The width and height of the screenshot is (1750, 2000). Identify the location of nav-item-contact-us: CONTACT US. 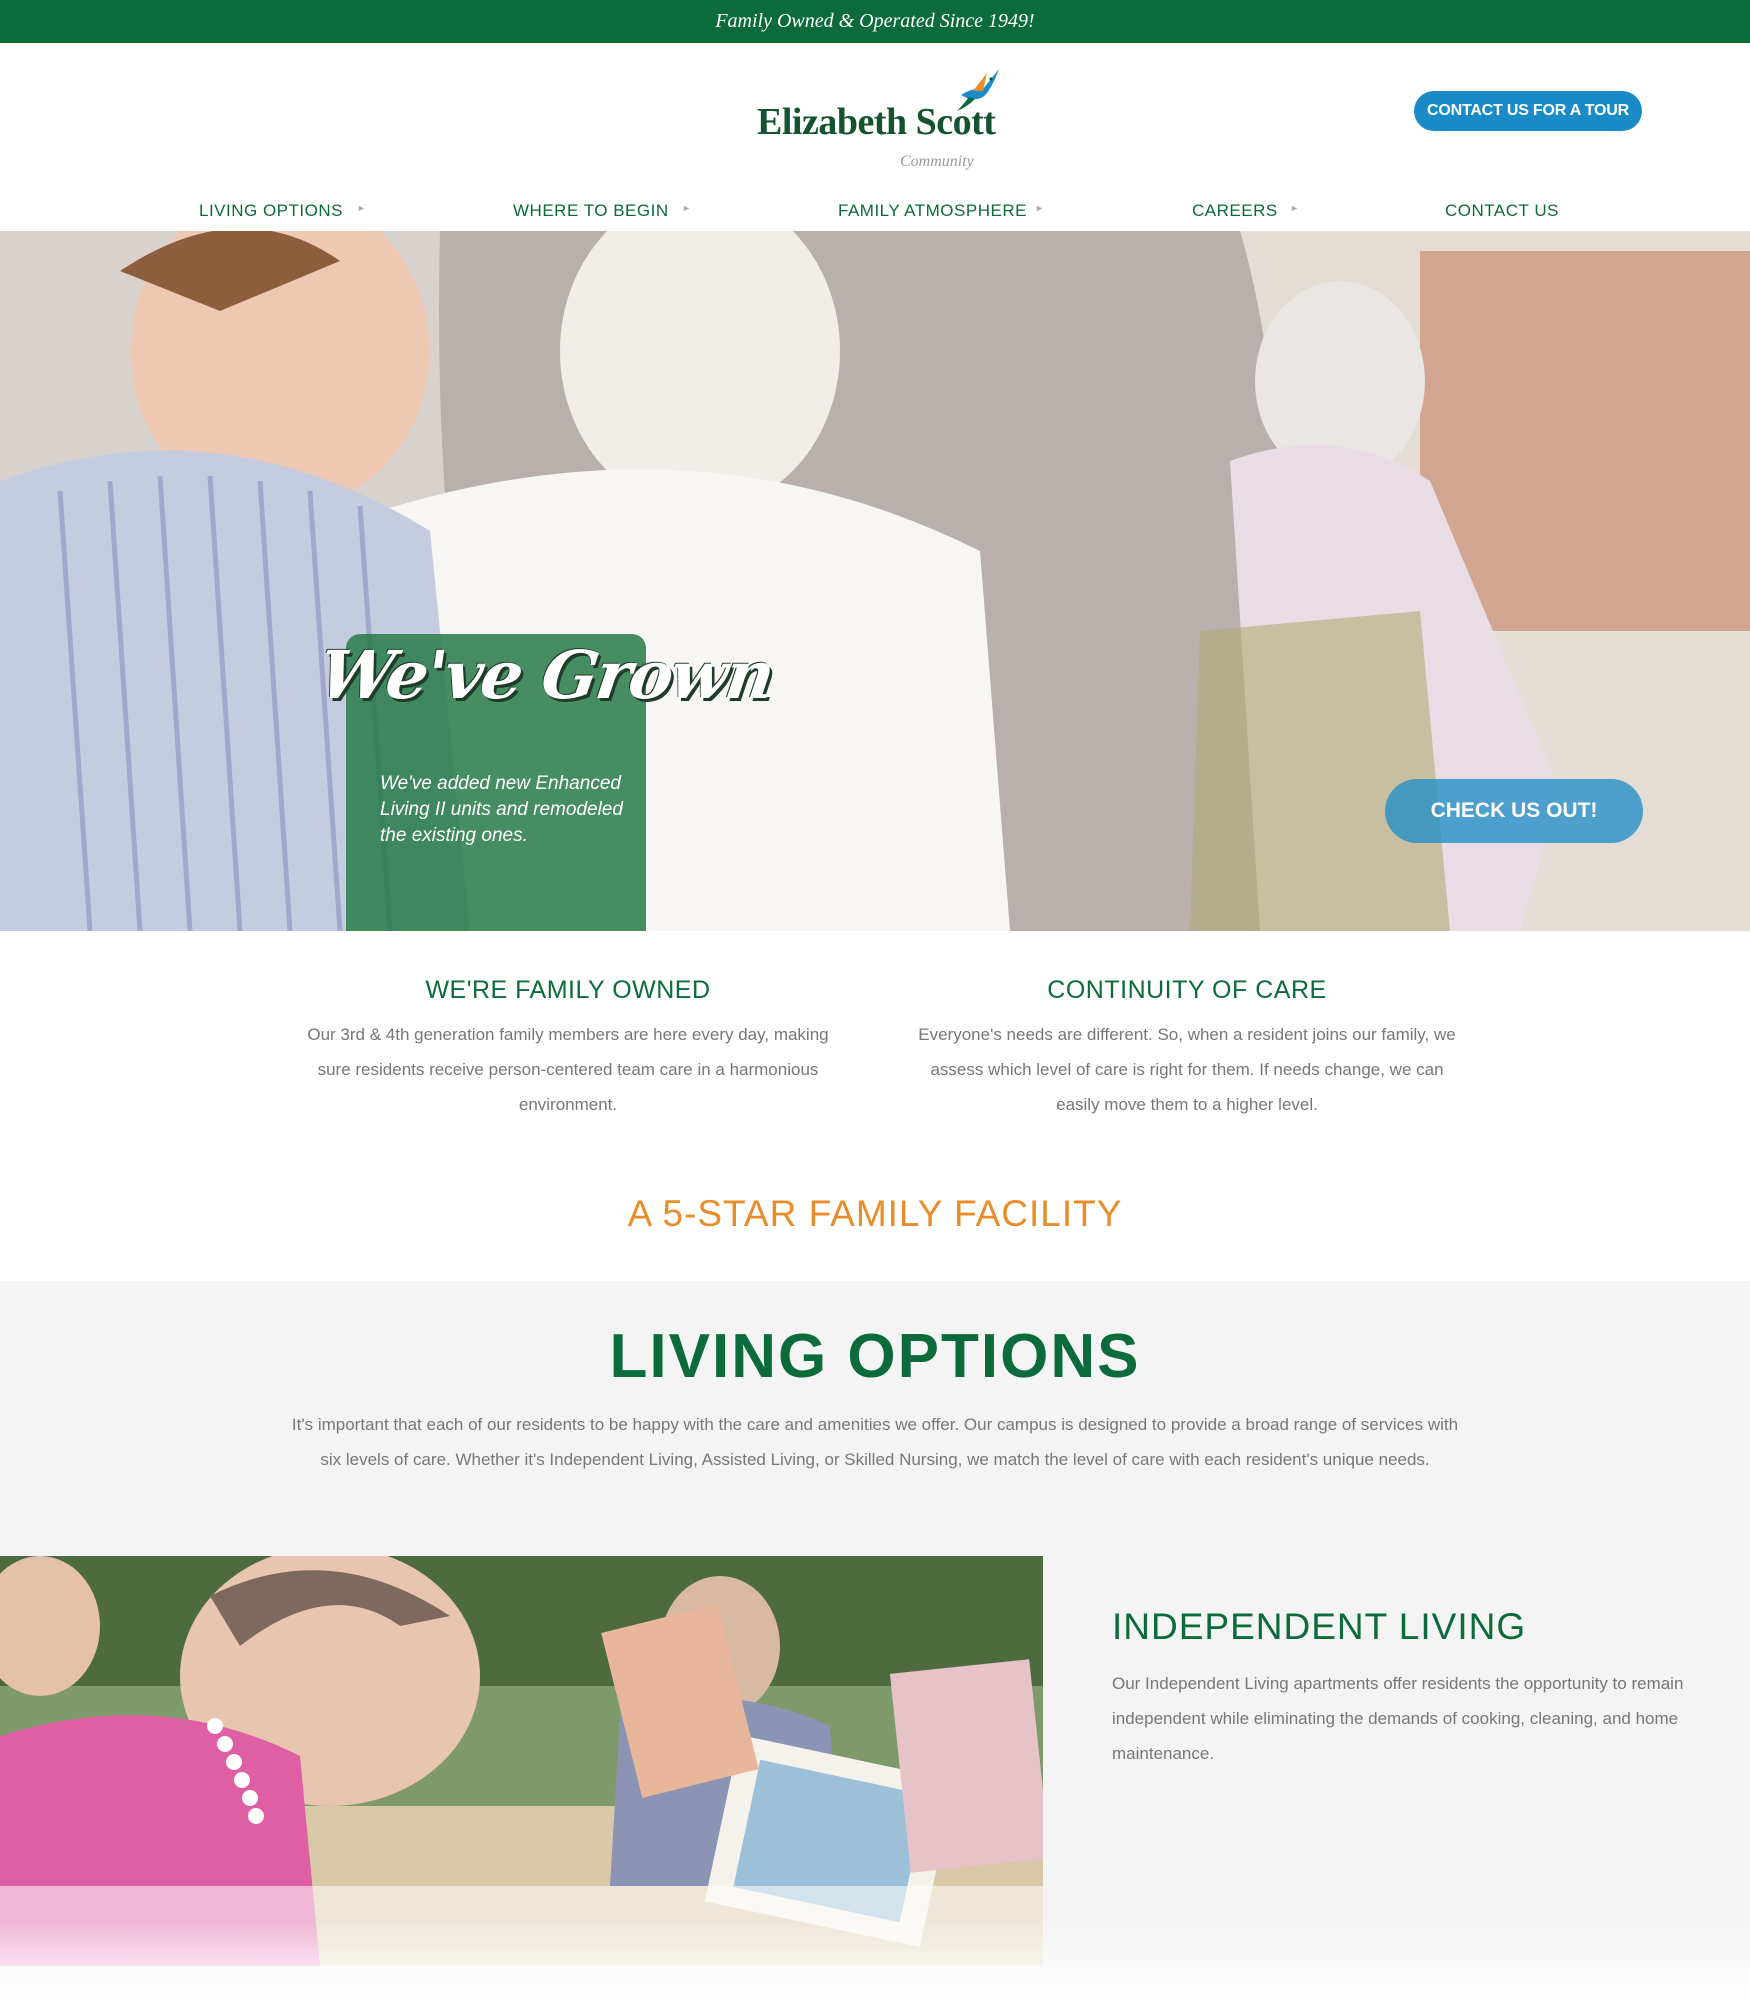
(1502, 211).